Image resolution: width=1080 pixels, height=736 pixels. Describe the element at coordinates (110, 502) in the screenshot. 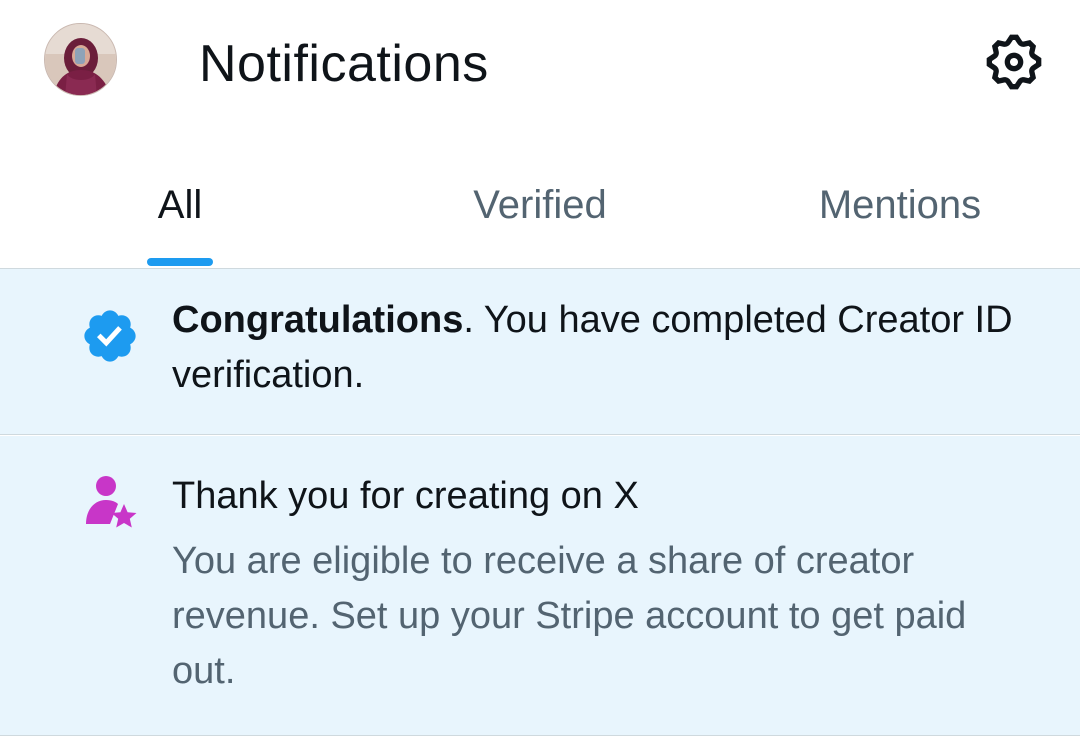

I see `creator-star-icon` at that location.